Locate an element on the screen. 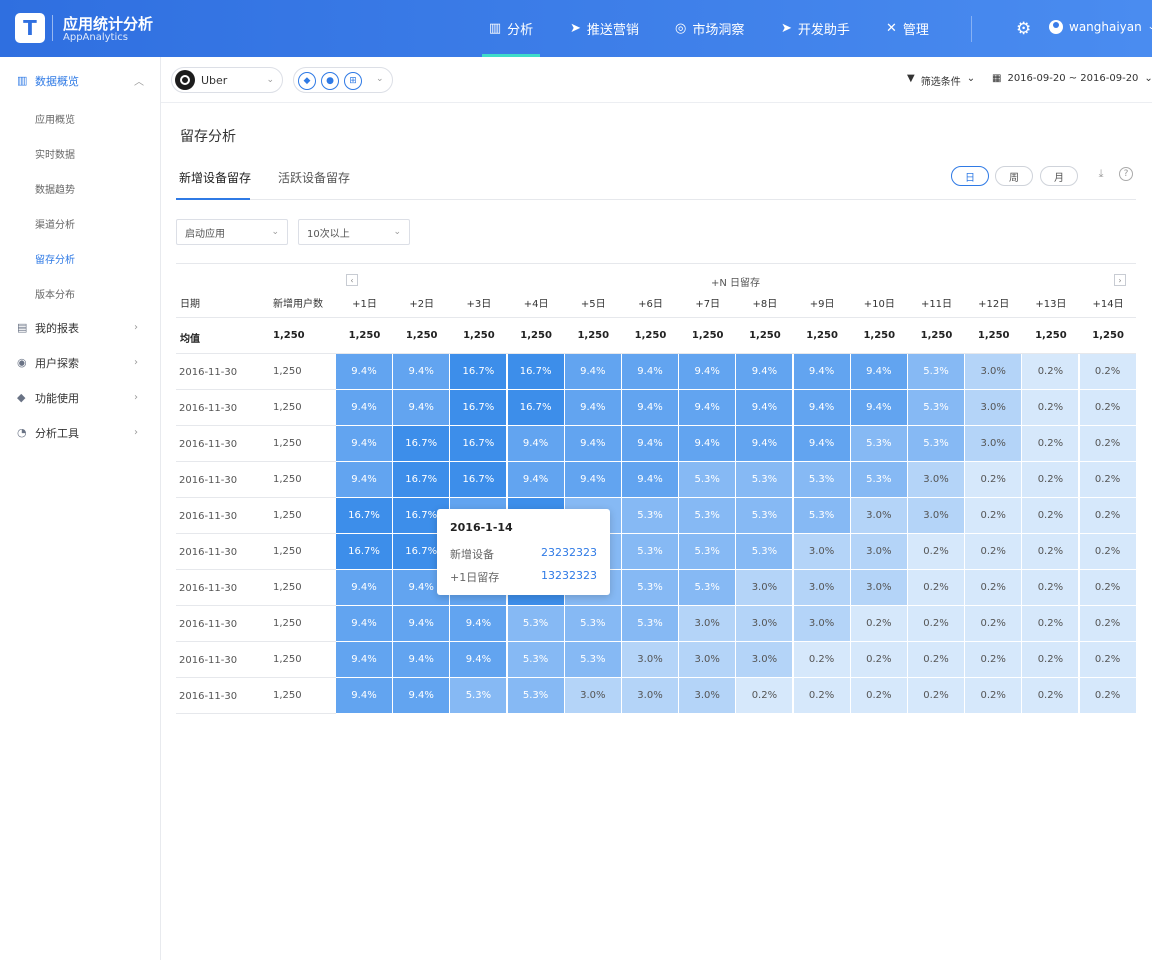  tab-active-device-retention: 活跃设备留存 is located at coordinates (314, 177).